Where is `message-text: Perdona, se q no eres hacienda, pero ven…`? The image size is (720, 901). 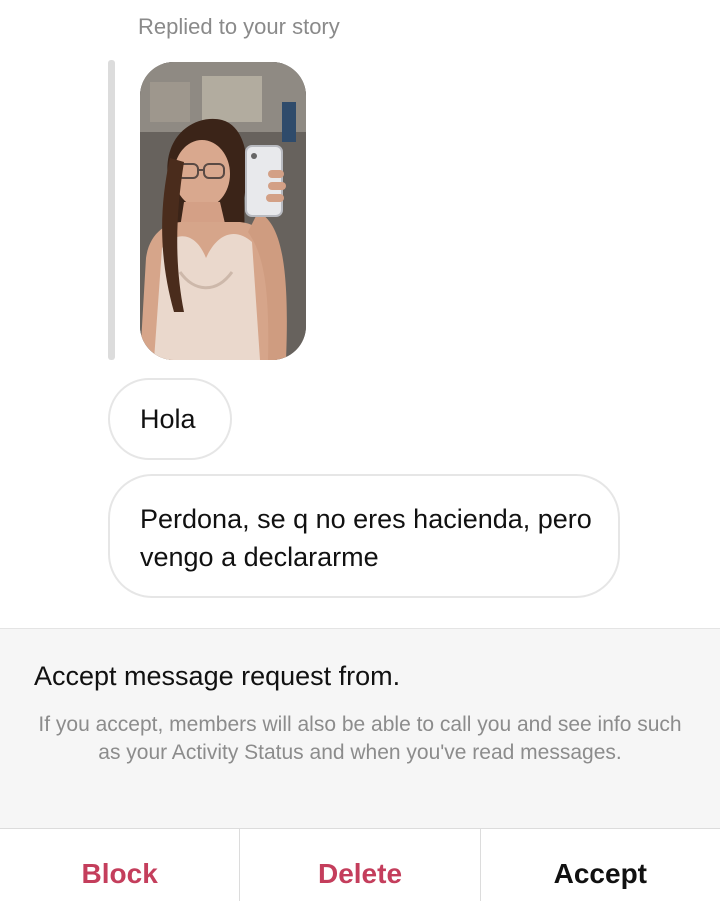 message-text: Perdona, se q no eres hacienda, pero ven… is located at coordinates (366, 538).